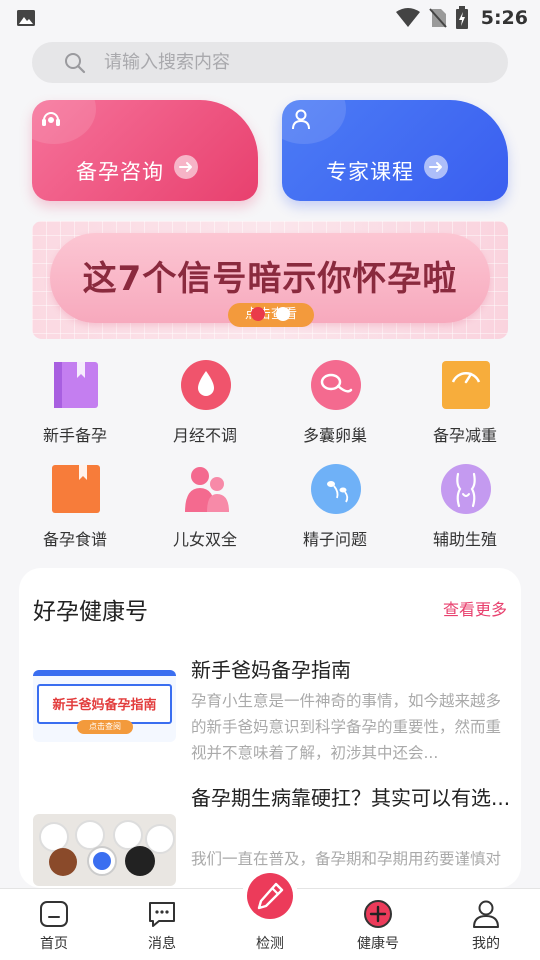  Describe the element at coordinates (346, 859) in the screenshot. I see `article-desc: 我们一直在普及，备孕期和孕期用药要谨慎对` at that location.